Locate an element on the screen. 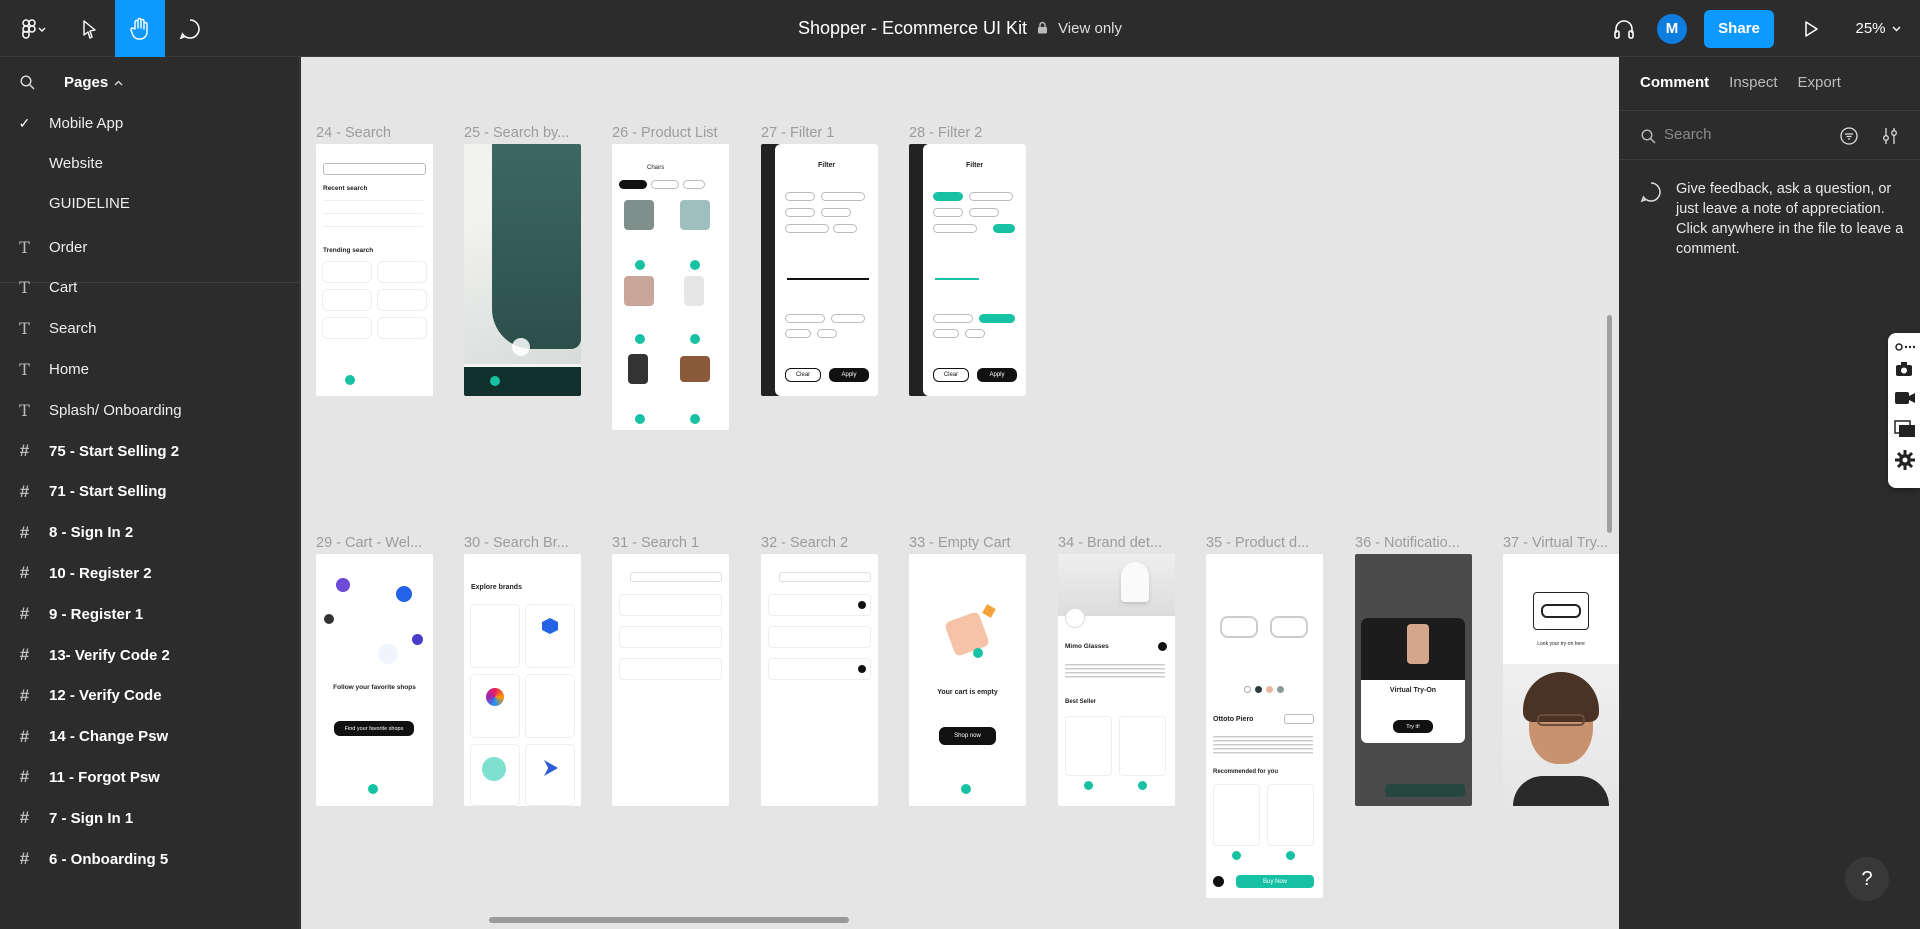 Image resolution: width=1920 pixels, height=929 pixels. frame-label: 32 - Search 2 is located at coordinates (818, 543).